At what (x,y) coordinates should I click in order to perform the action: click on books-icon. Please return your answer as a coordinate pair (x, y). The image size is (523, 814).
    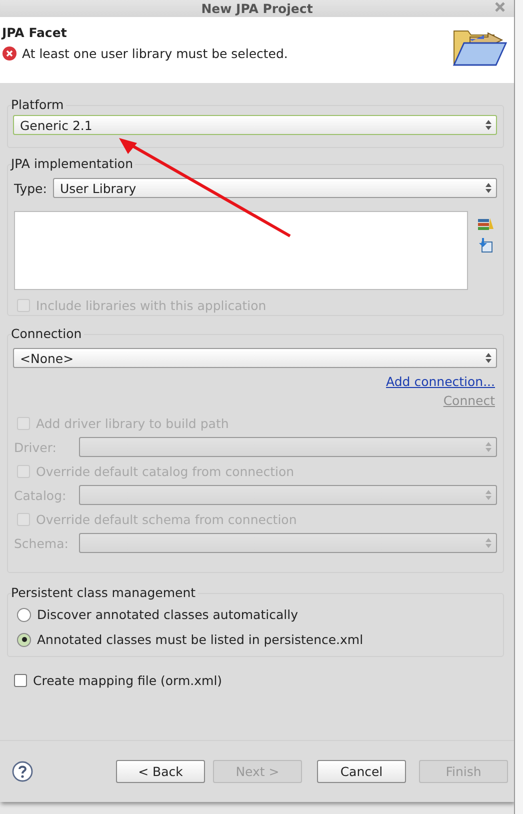
    Looking at the image, I should click on (486, 223).